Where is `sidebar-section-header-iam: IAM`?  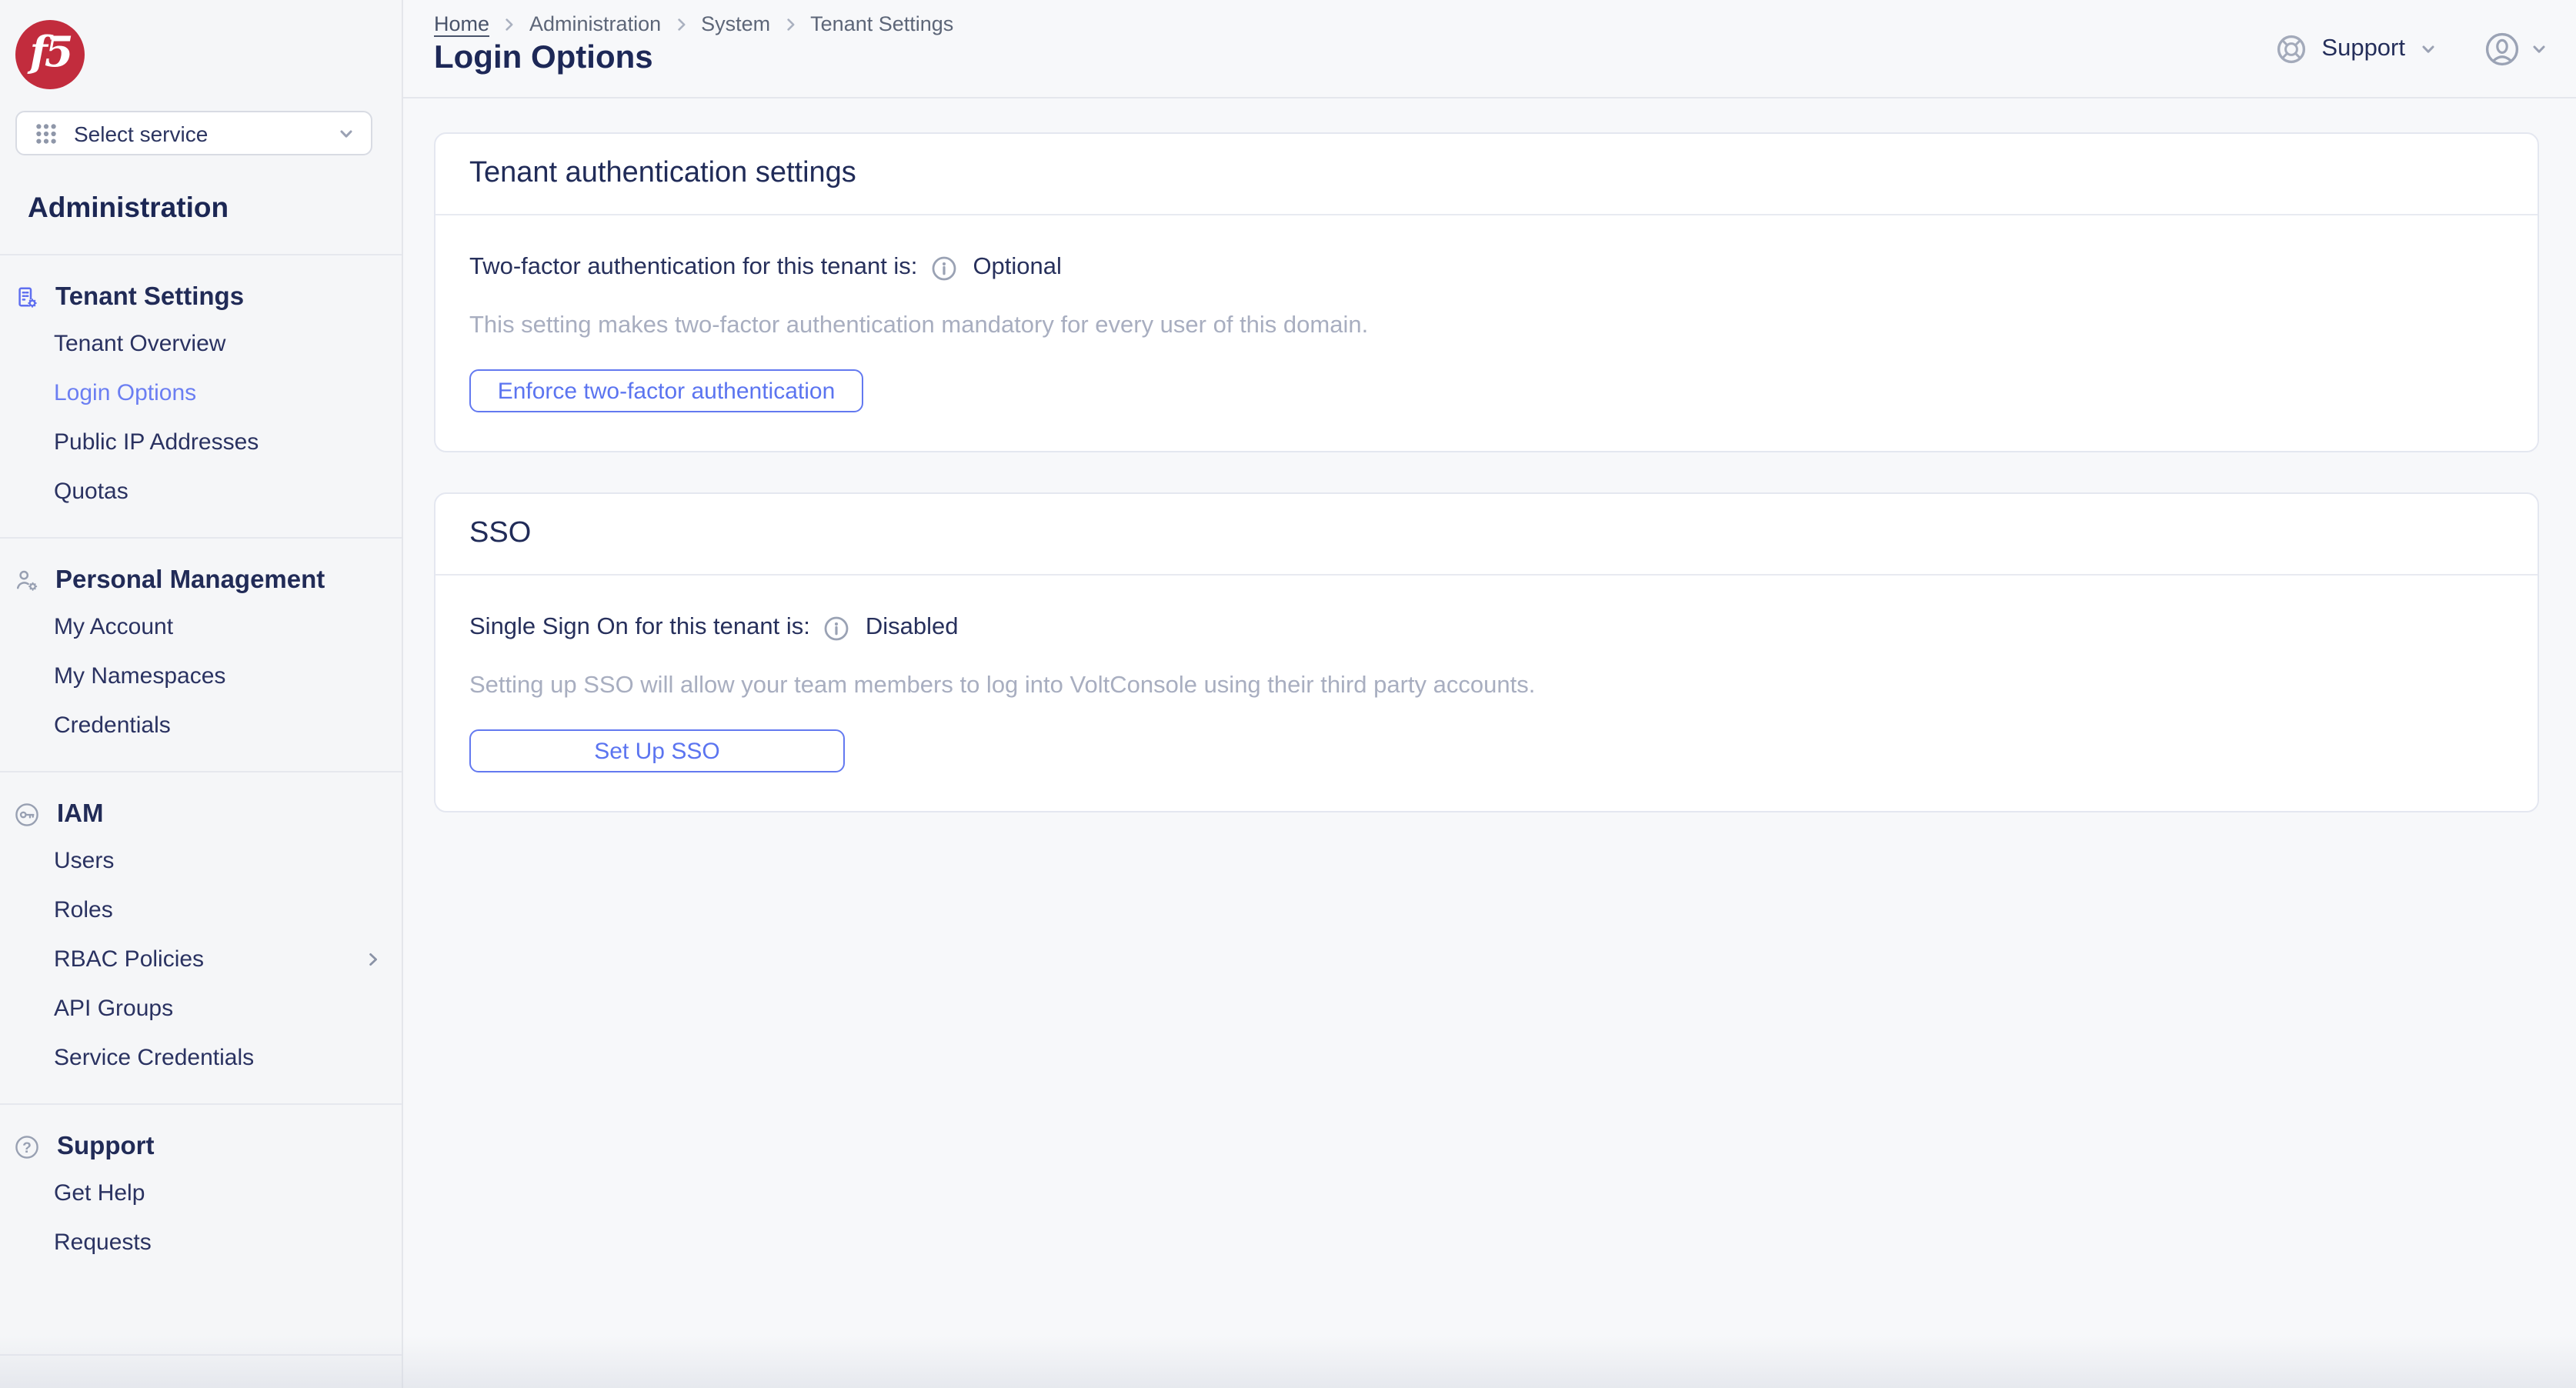
sidebar-section-header-iam: IAM is located at coordinates (201, 814).